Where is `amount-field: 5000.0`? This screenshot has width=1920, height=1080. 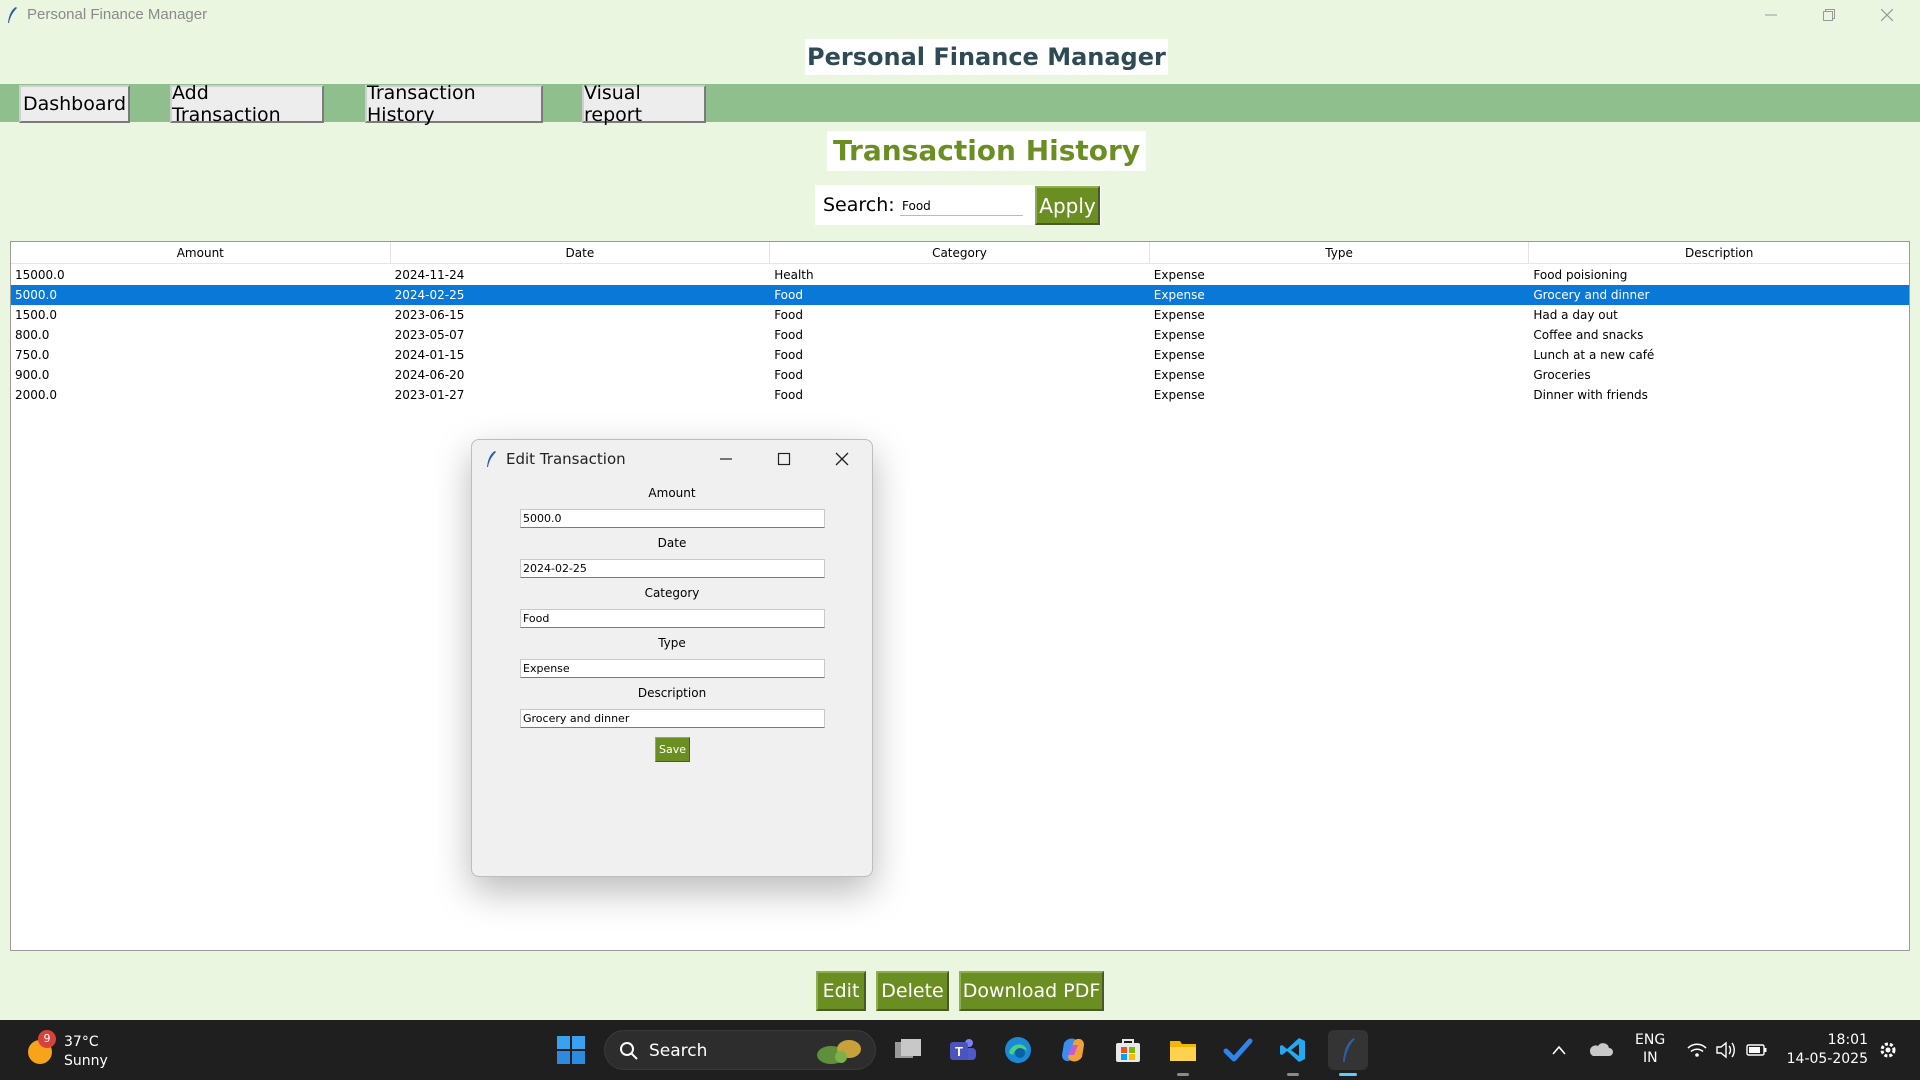
amount-field: 5000.0 is located at coordinates (672, 518).